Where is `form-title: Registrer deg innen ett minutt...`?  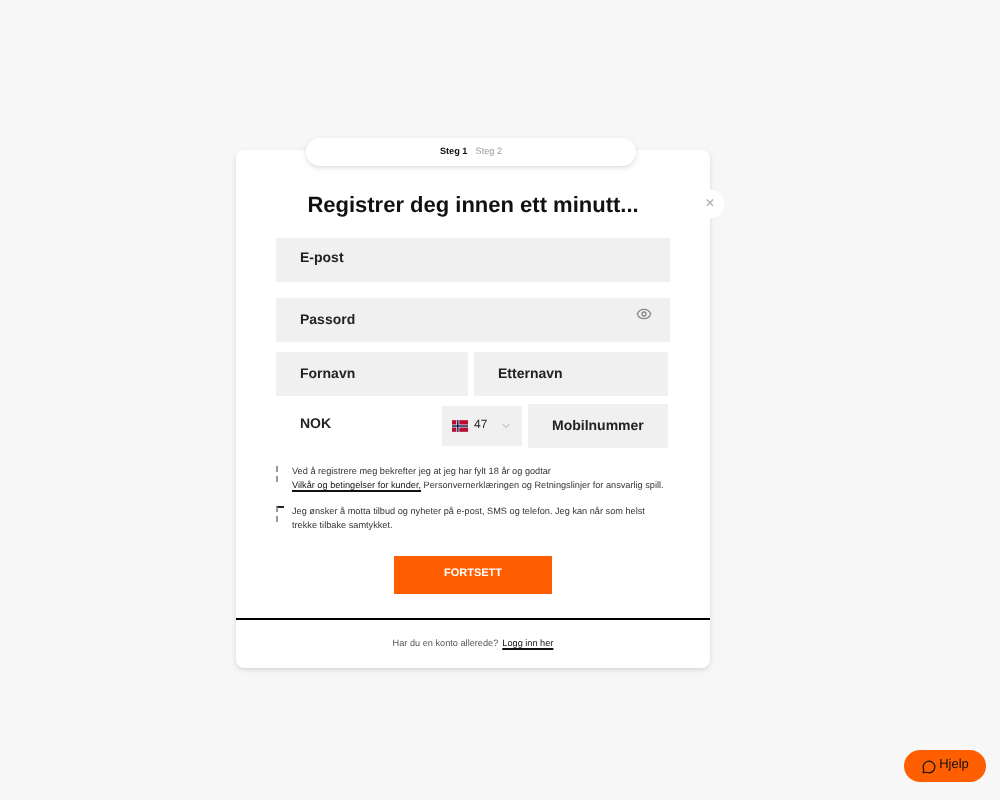 form-title: Registrer deg innen ett minutt... is located at coordinates (473, 207).